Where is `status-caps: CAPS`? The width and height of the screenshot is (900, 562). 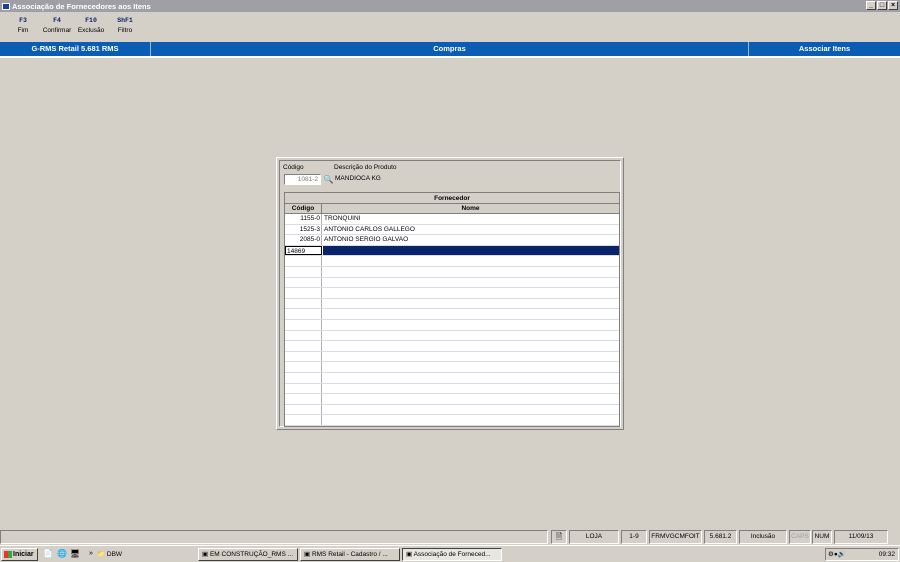
status-caps: CAPS is located at coordinates (800, 537).